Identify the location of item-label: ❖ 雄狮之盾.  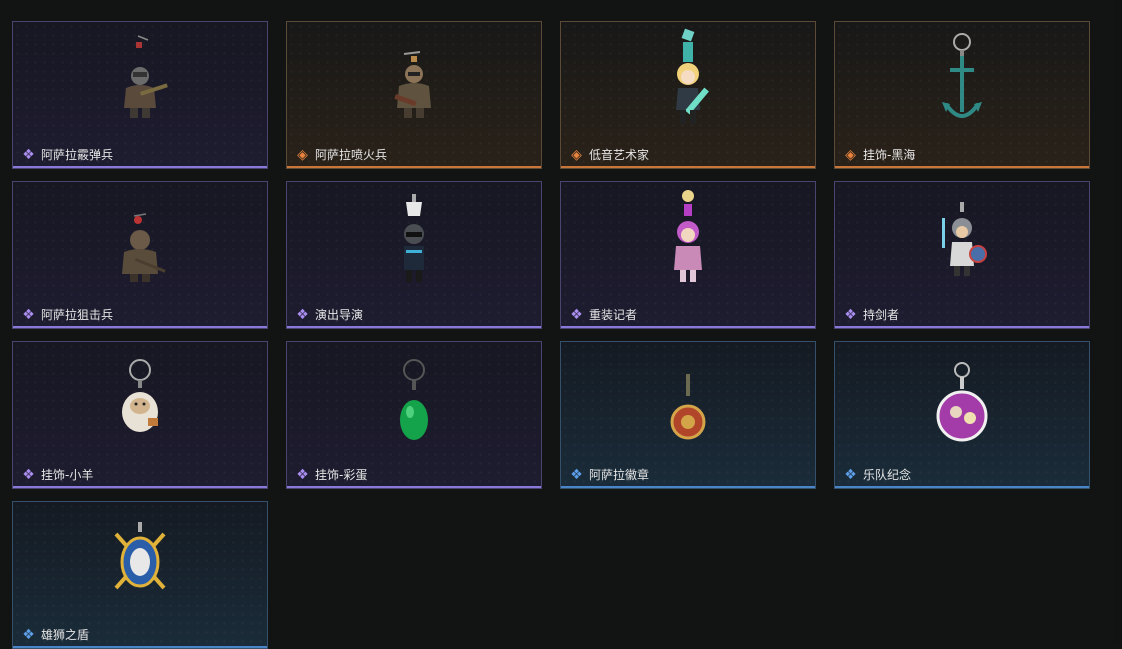
(55, 635).